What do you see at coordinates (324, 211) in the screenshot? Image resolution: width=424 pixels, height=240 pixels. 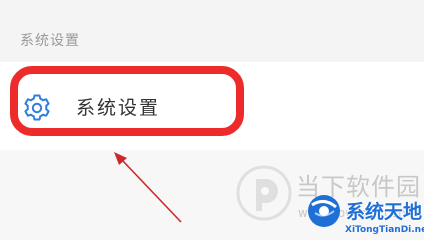 I see `xitongtiandi-logo-icon` at bounding box center [324, 211].